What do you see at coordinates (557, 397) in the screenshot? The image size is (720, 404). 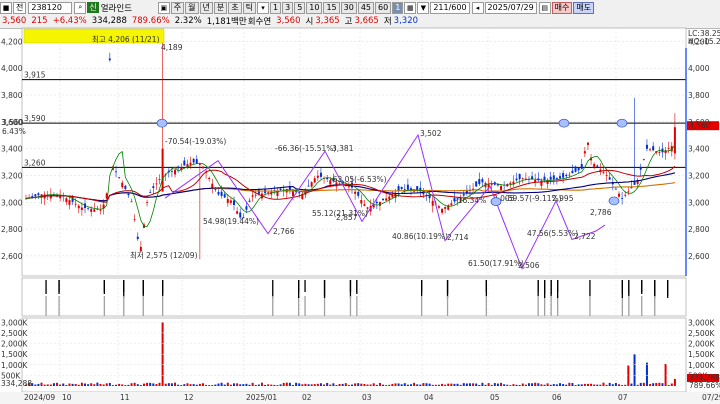 I see `date-tick-label: 06` at bounding box center [557, 397].